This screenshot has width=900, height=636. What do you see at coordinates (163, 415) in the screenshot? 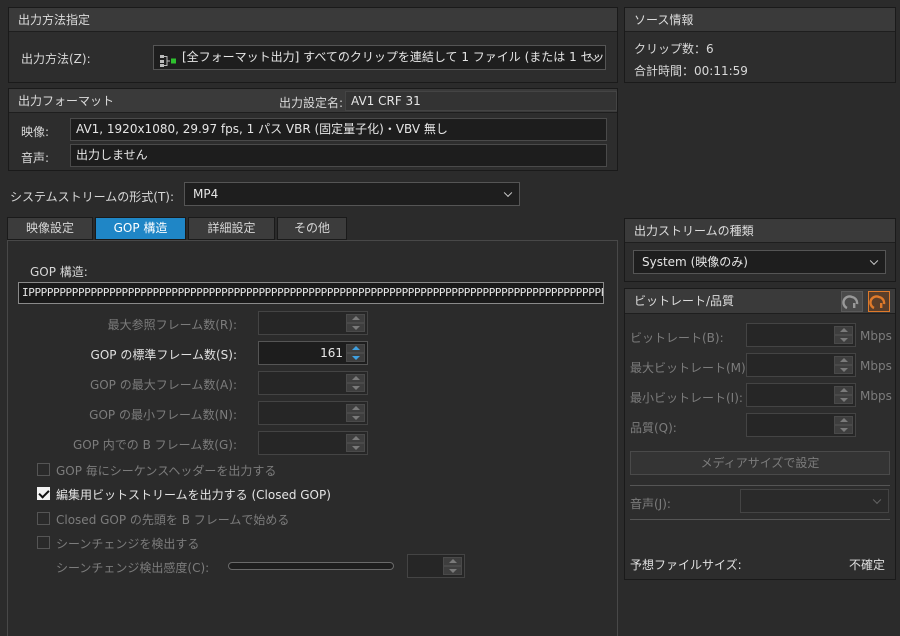
I see `gop-min-frames-label: GOP の最小フレーム数(N):` at bounding box center [163, 415].